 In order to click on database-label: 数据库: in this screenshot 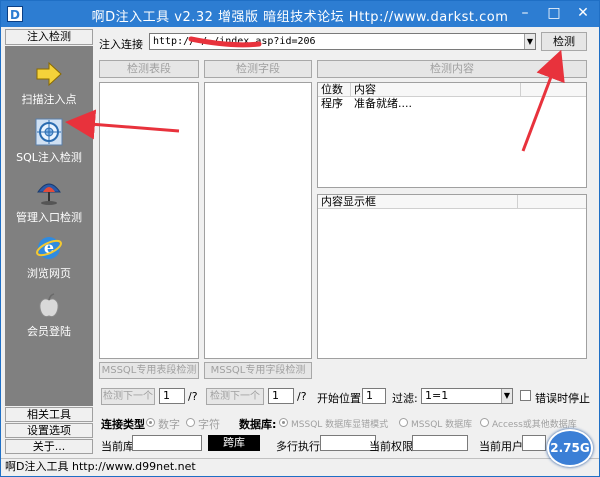, I will do `click(258, 424)`.